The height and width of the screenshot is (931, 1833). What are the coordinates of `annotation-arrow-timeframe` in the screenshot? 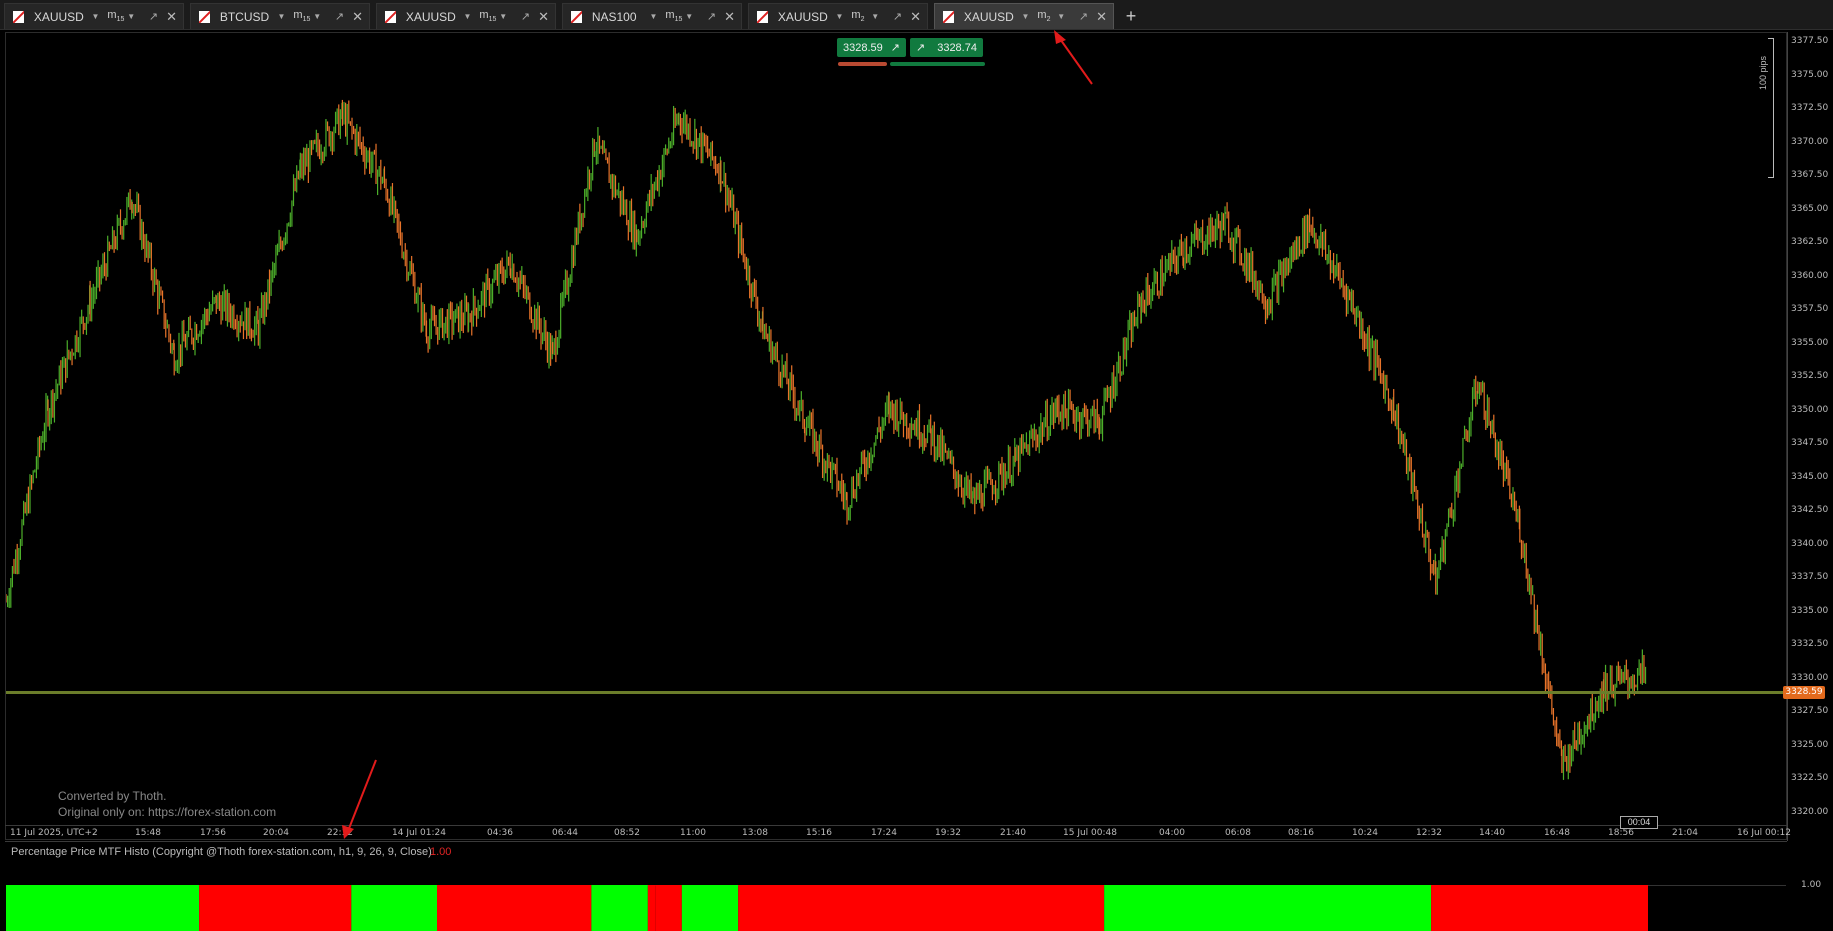 It's located at (1073, 57).